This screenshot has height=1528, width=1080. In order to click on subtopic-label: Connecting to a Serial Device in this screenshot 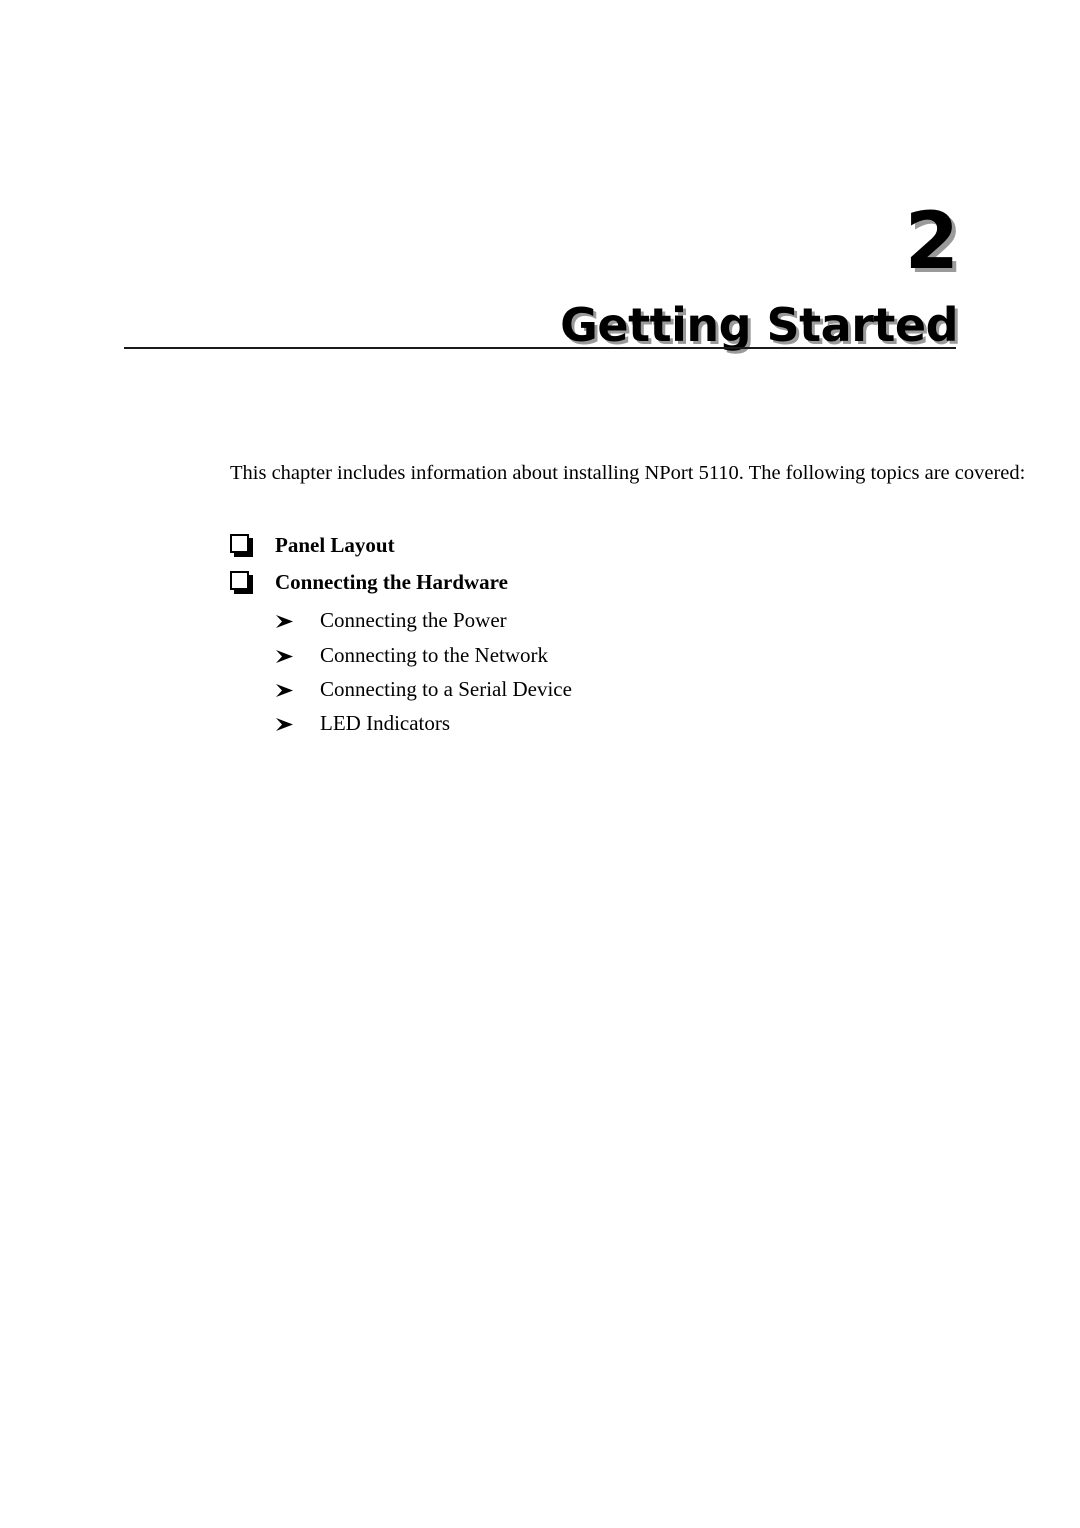, I will do `click(446, 688)`.